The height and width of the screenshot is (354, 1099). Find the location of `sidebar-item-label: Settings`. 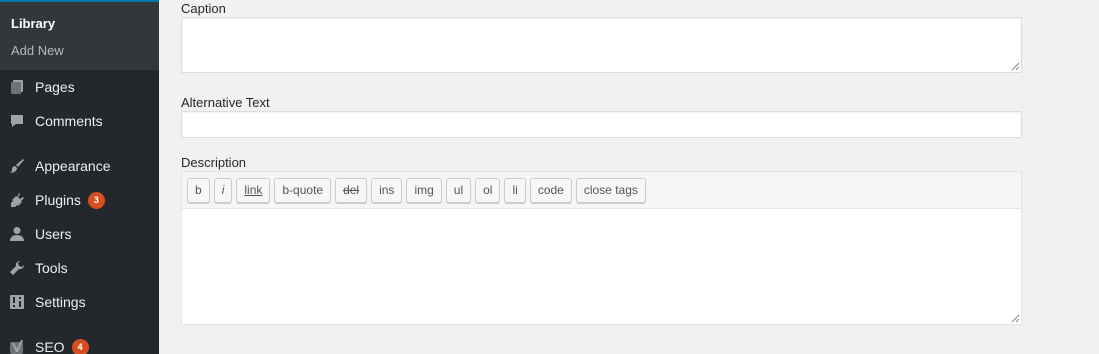

sidebar-item-label: Settings is located at coordinates (60, 302).